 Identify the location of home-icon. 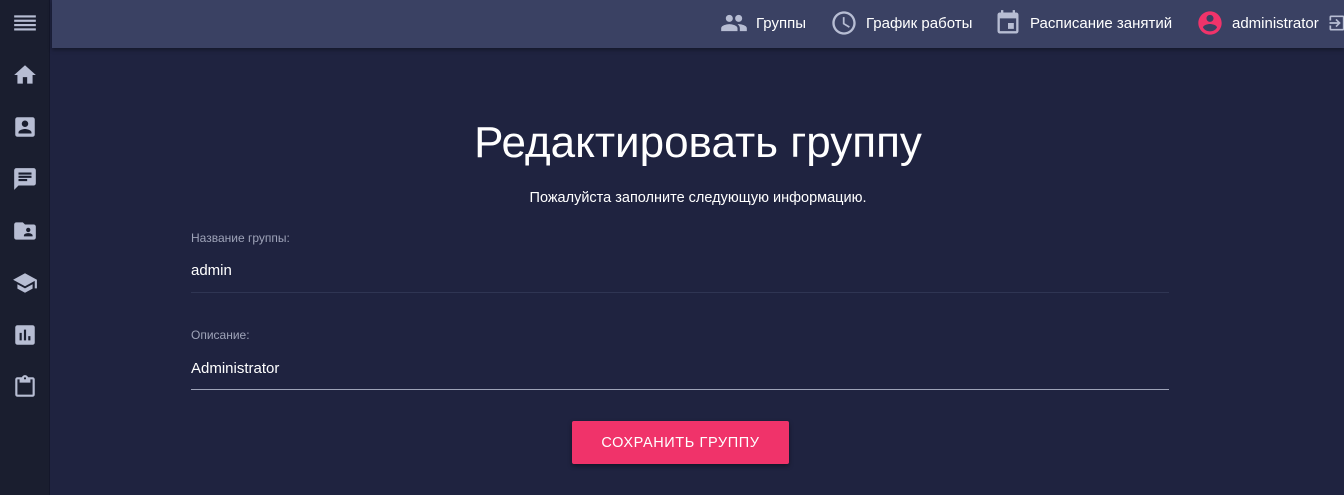
(25, 74).